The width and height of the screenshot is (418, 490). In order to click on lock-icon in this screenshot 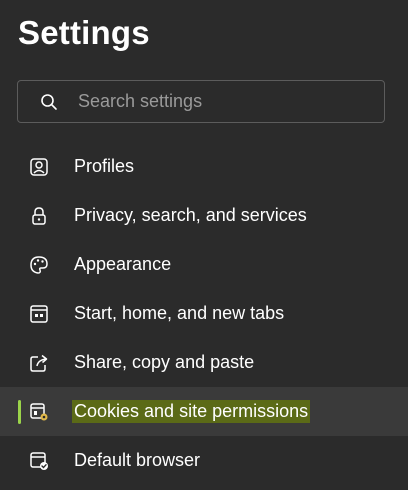, I will do `click(39, 216)`.